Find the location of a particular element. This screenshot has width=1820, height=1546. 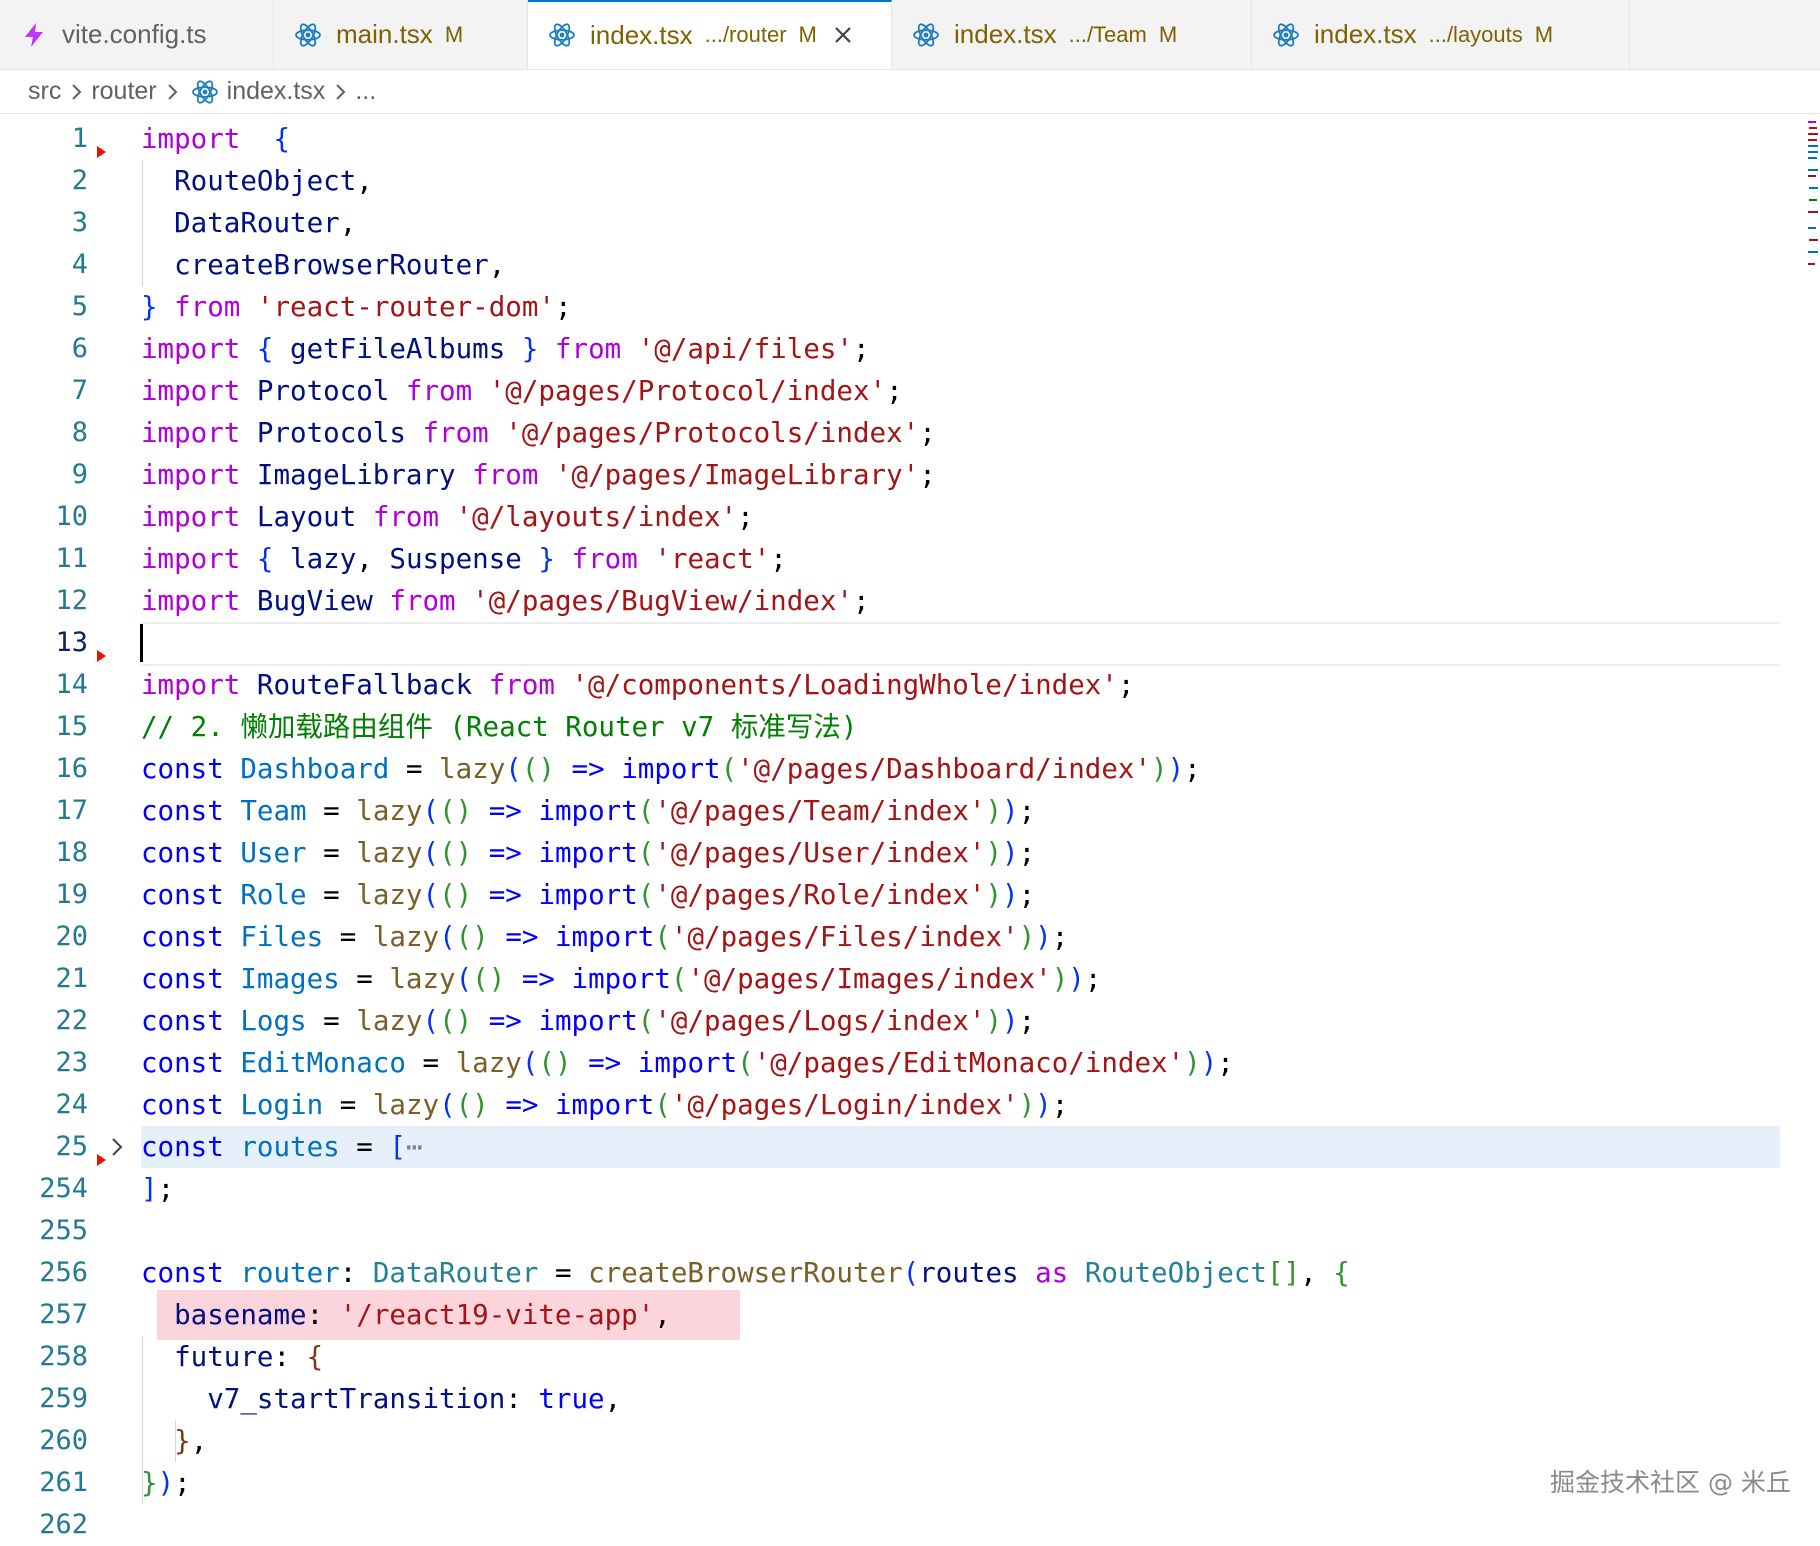

tab-main-tsx: main.tsx M is located at coordinates (401, 34).